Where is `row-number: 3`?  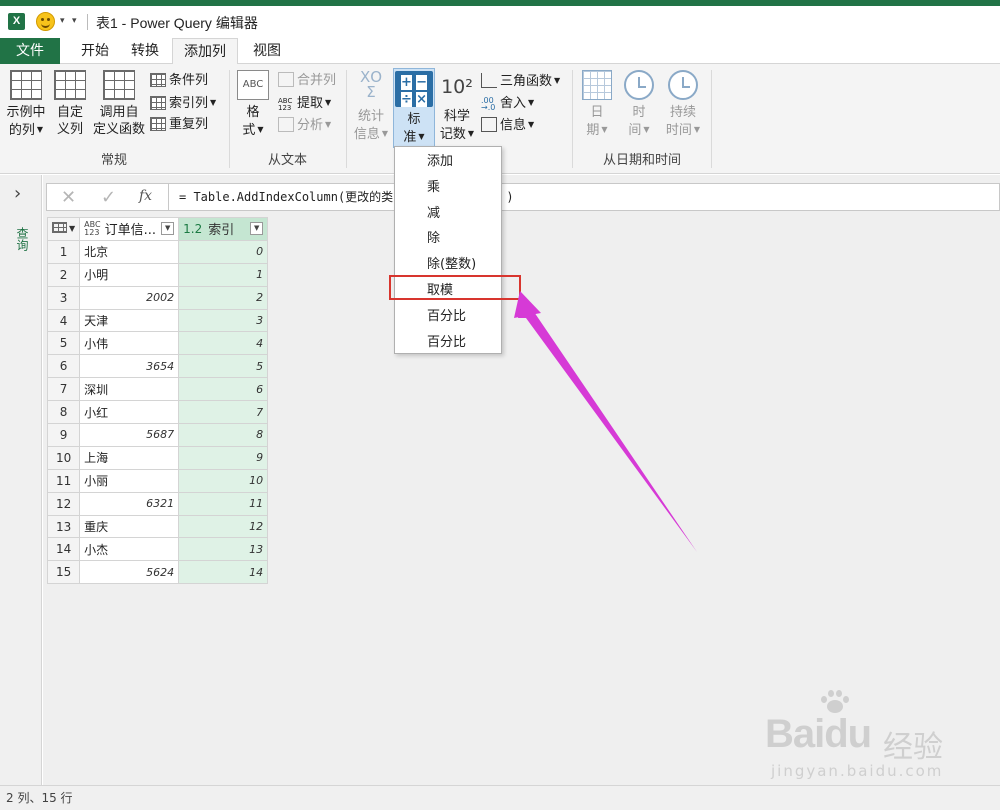 row-number: 3 is located at coordinates (63, 297).